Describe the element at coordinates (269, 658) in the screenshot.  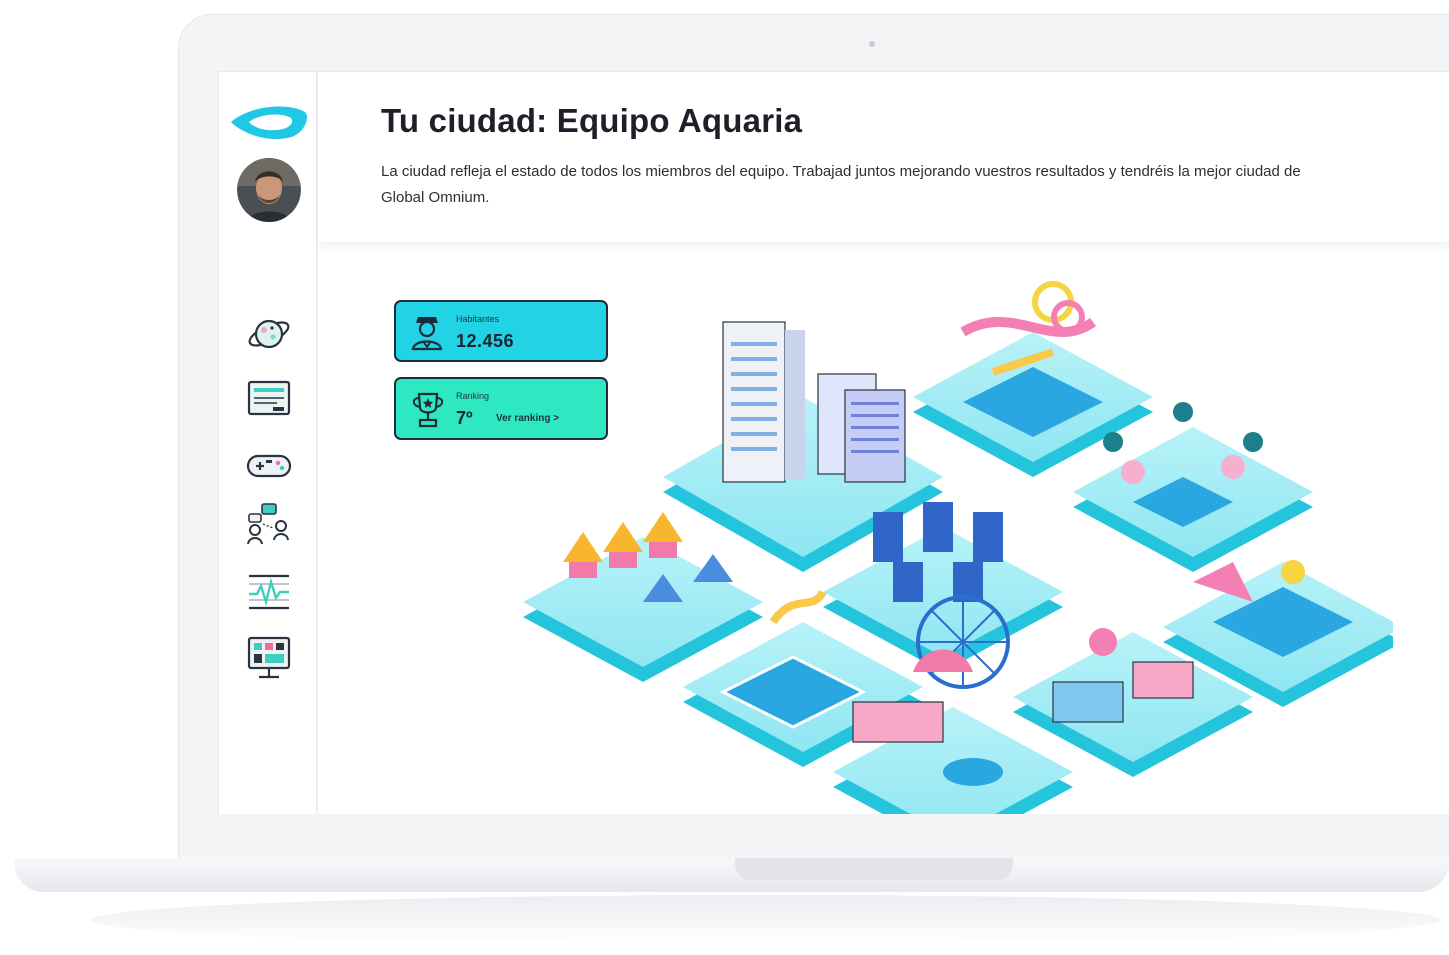
I see `dashboard-screen-icon` at that location.